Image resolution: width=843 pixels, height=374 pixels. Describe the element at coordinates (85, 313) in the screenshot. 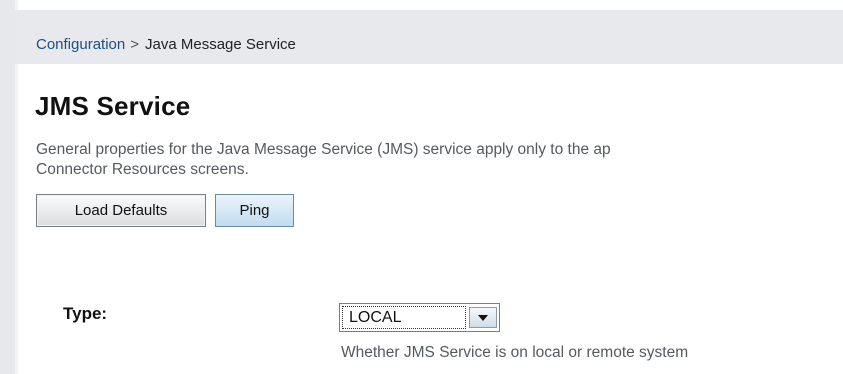

I see `type-field-label: Type:` at that location.